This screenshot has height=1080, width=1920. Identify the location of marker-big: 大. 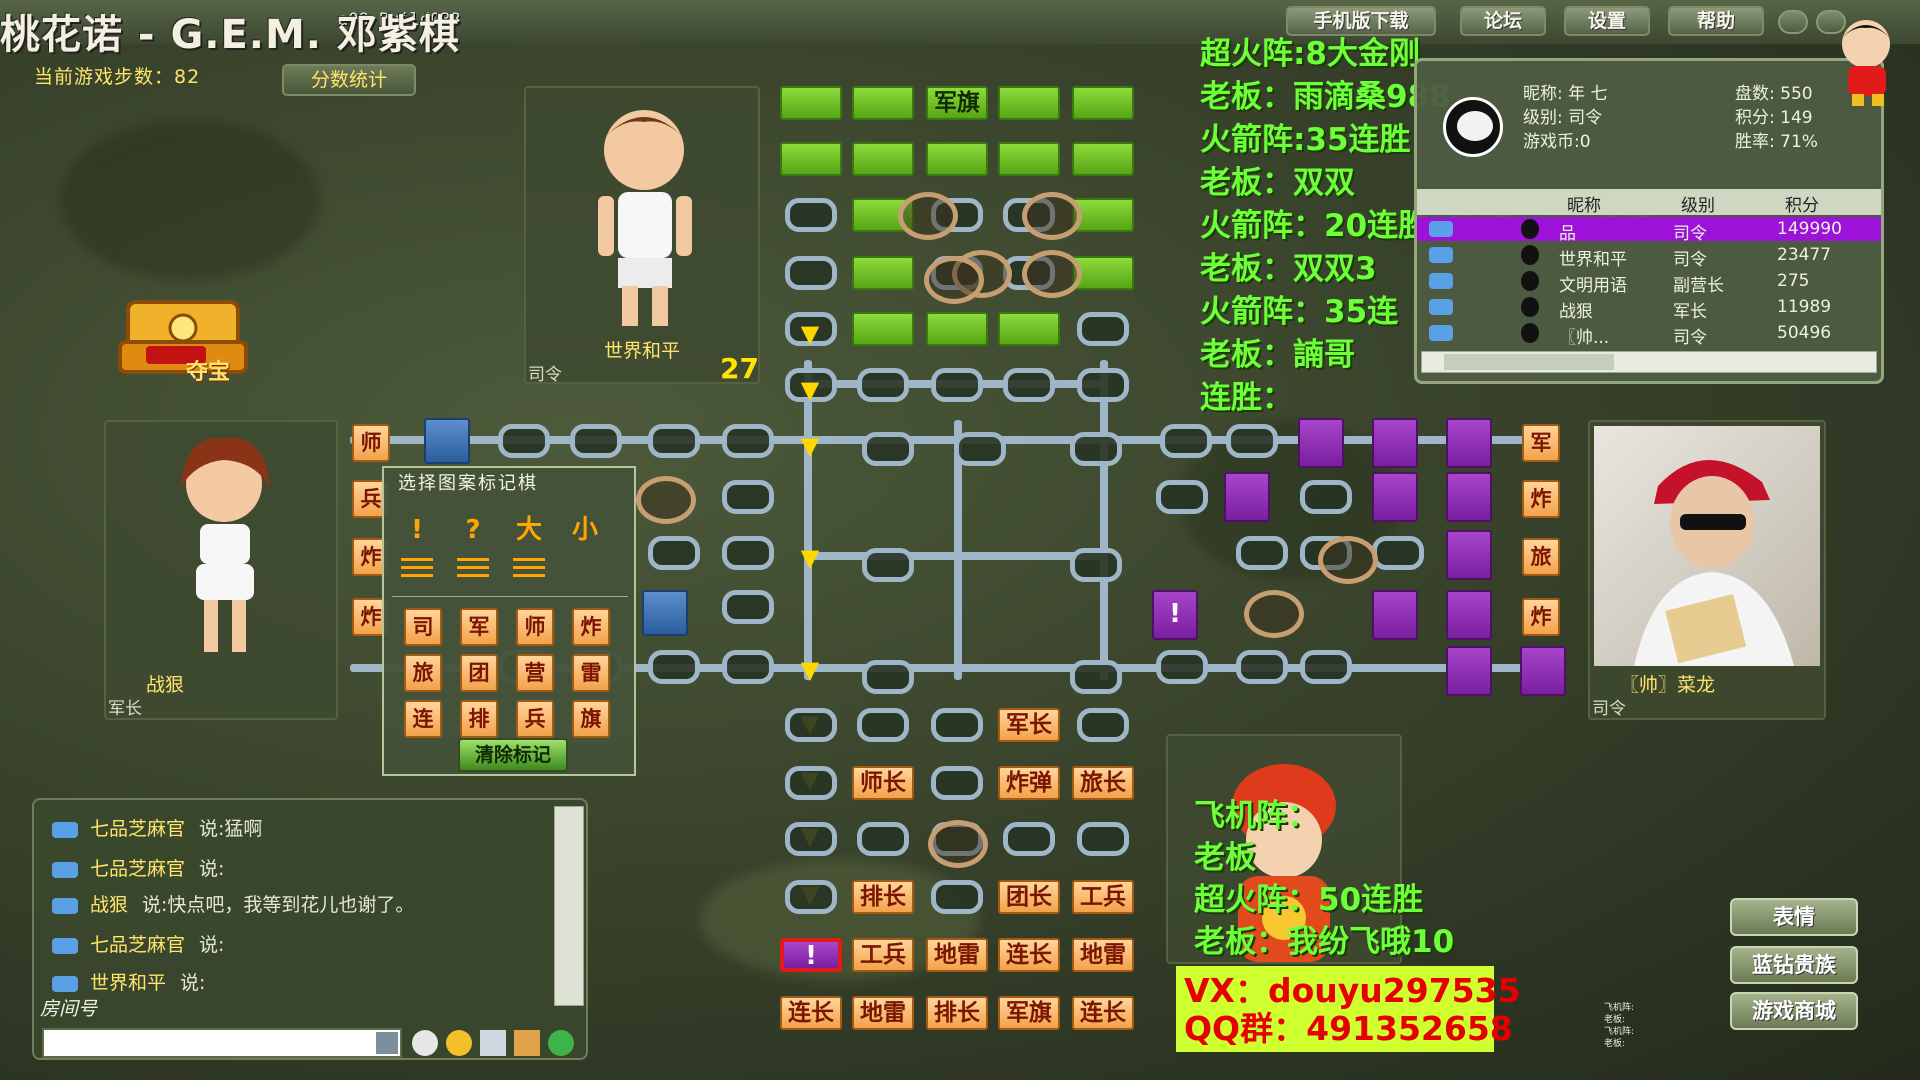
(529, 530).